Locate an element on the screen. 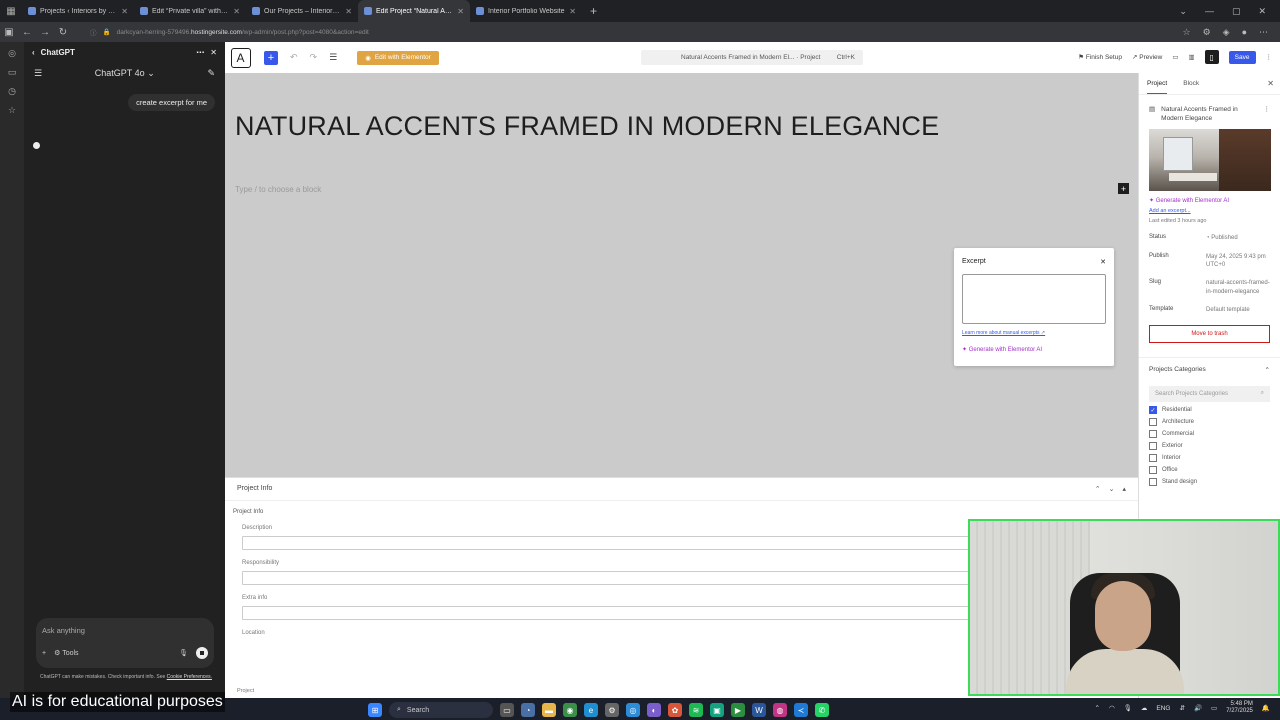 This screenshot has width=1280, height=720. widgets-icon: ◔ is located at coordinates (528, 710).